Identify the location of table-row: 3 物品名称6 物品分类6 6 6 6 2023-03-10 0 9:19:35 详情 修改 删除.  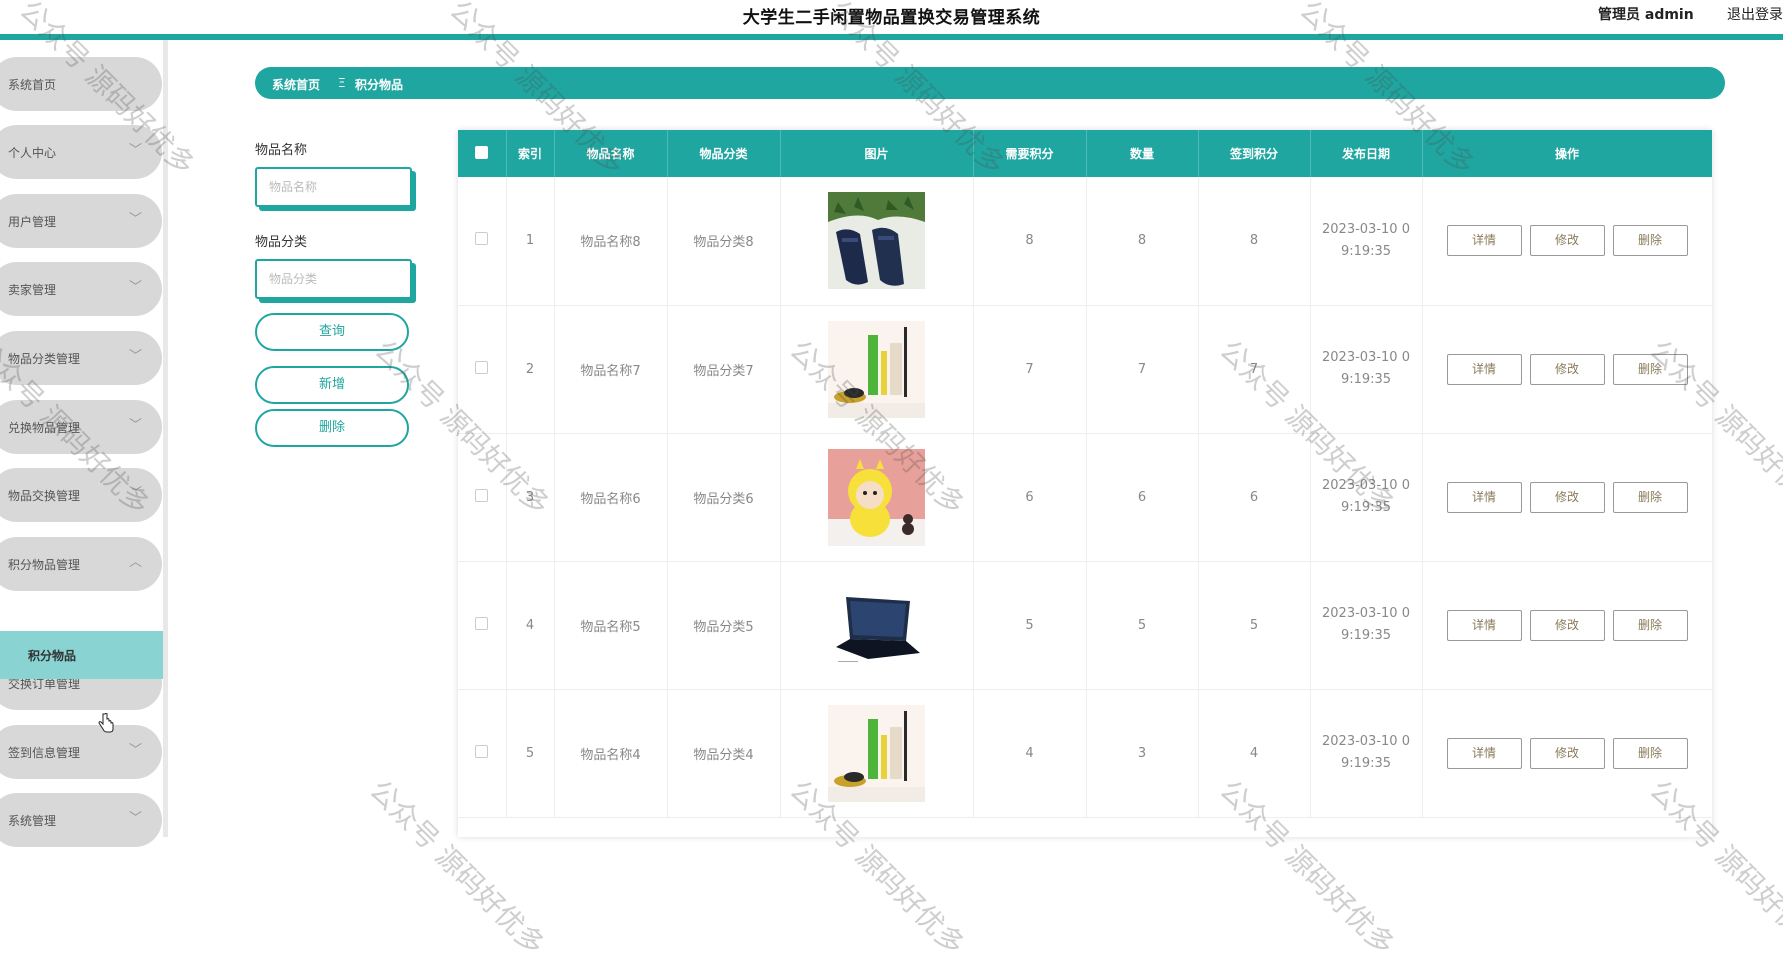
(1085, 497).